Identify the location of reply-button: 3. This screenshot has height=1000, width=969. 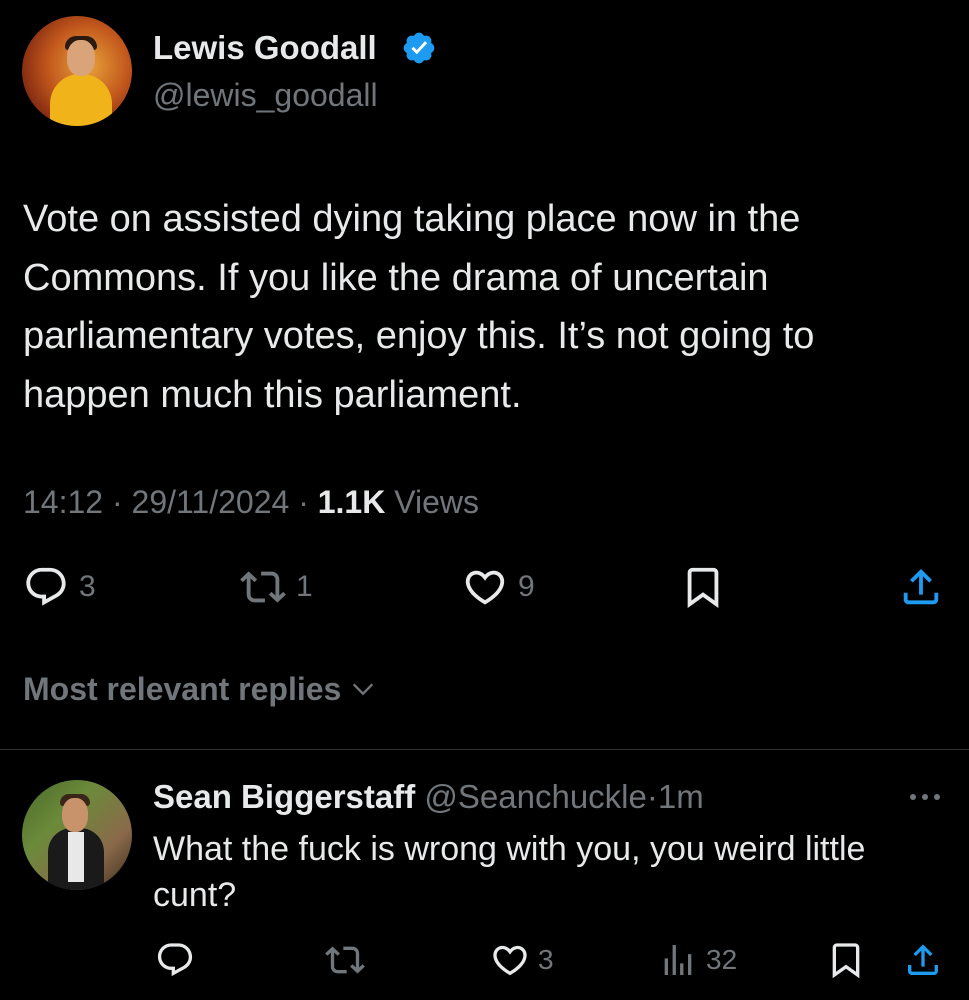
(59, 587).